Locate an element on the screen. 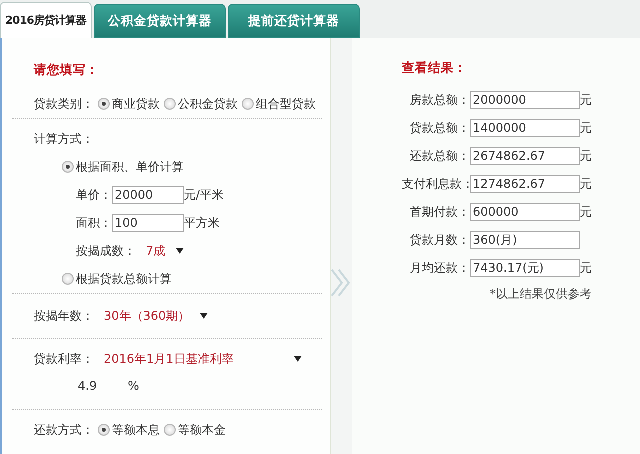 The width and height of the screenshot is (640, 454). dropdown-value: 2016年1月1日基准利率 is located at coordinates (194, 359).